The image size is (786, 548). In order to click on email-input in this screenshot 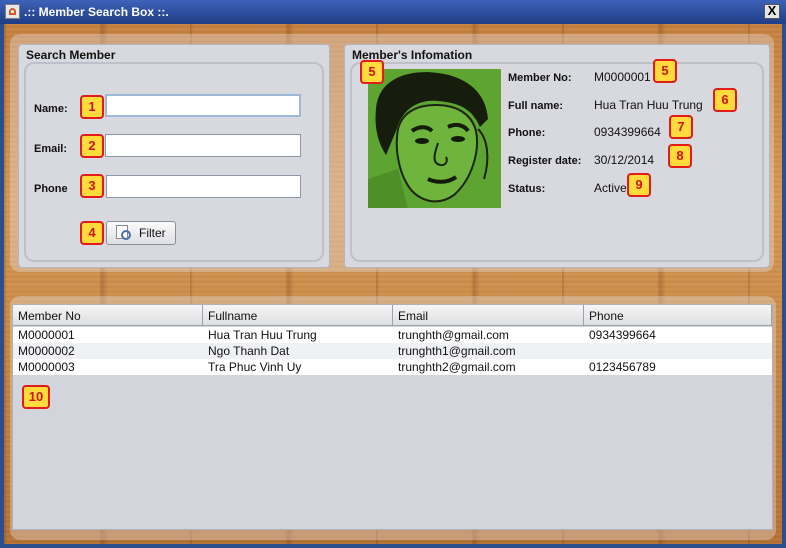, I will do `click(203, 145)`.